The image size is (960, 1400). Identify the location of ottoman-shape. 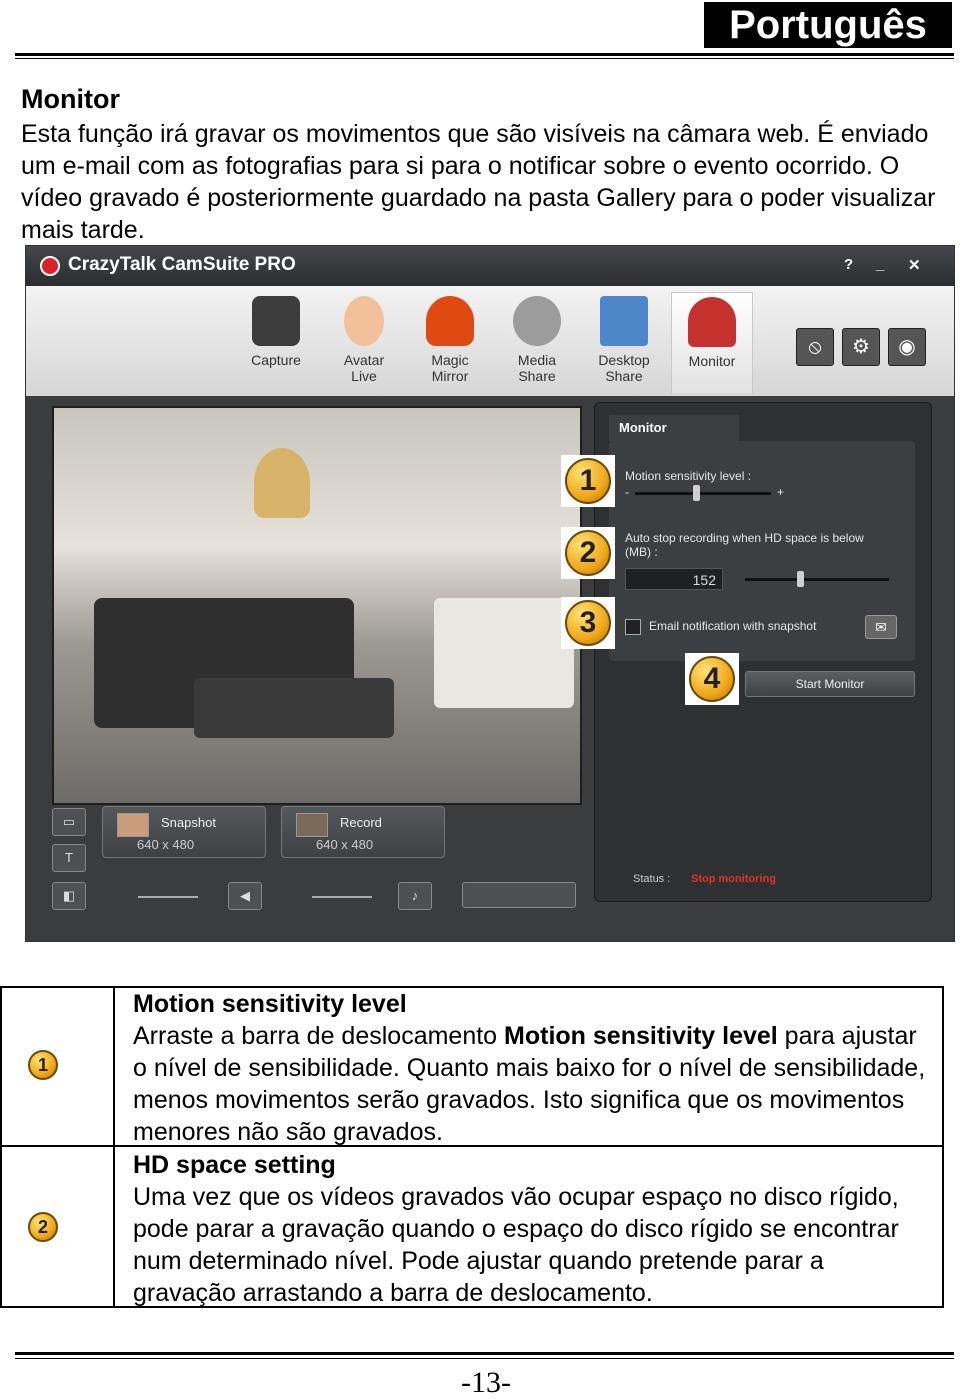
(294, 708).